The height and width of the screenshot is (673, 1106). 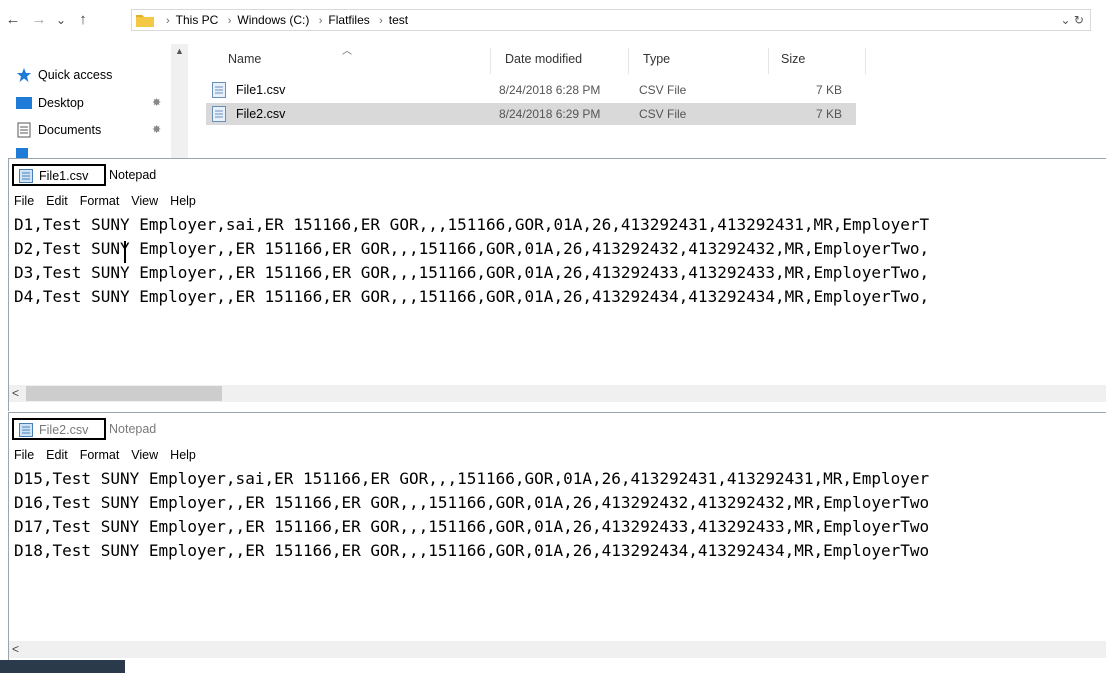 What do you see at coordinates (179, 51) in the screenshot?
I see `scroll-up-icon: ▲` at bounding box center [179, 51].